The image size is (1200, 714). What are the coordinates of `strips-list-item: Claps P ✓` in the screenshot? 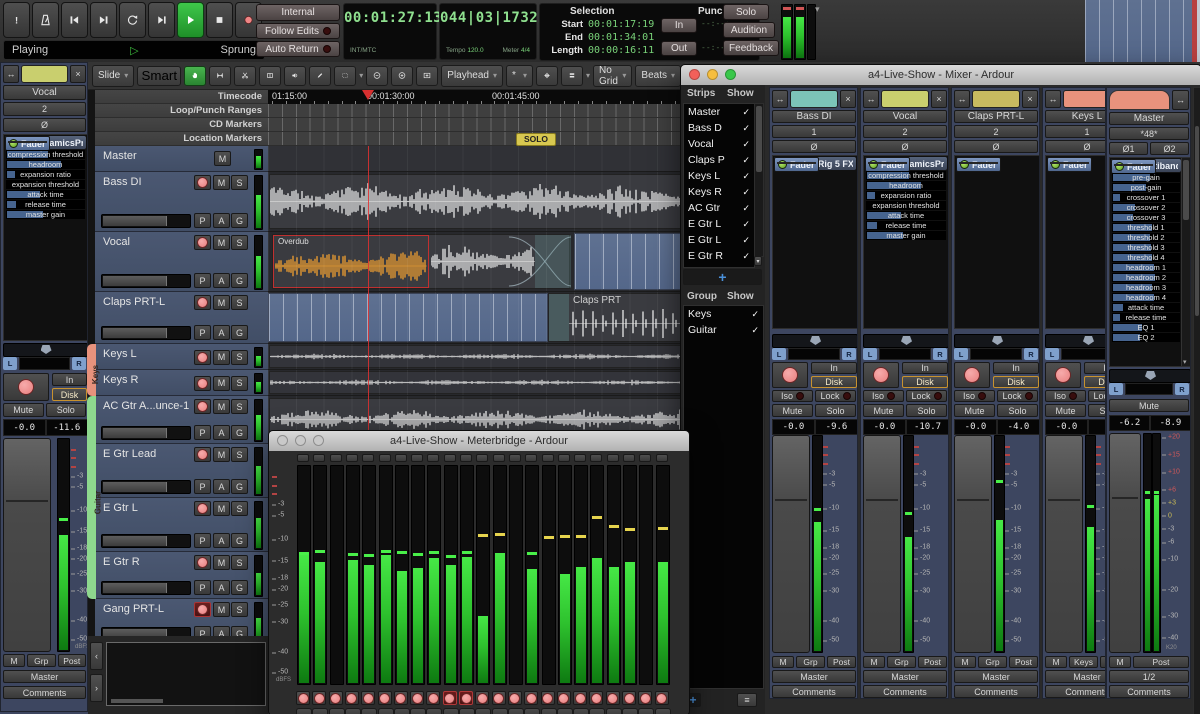 It's located at (719, 160).